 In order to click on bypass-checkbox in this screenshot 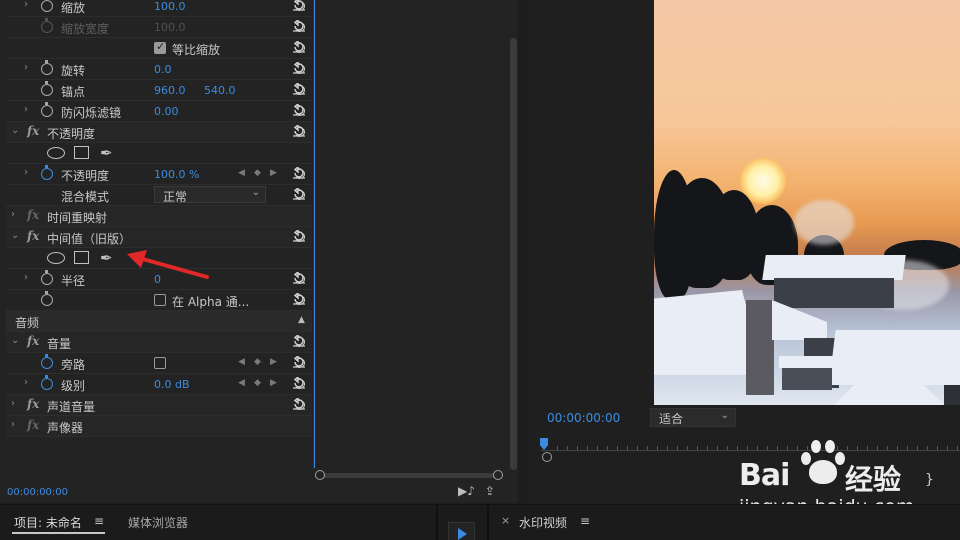, I will do `click(160, 363)`.